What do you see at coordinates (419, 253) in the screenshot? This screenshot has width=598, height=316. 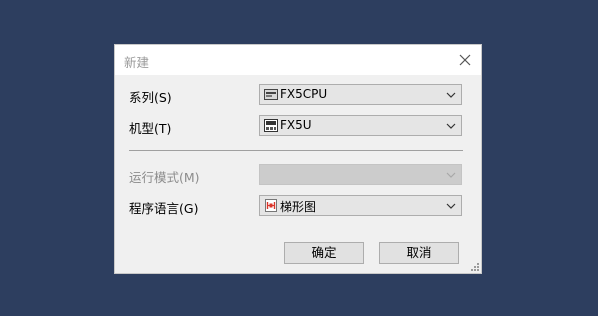 I see `cancel-button: 取消` at bounding box center [419, 253].